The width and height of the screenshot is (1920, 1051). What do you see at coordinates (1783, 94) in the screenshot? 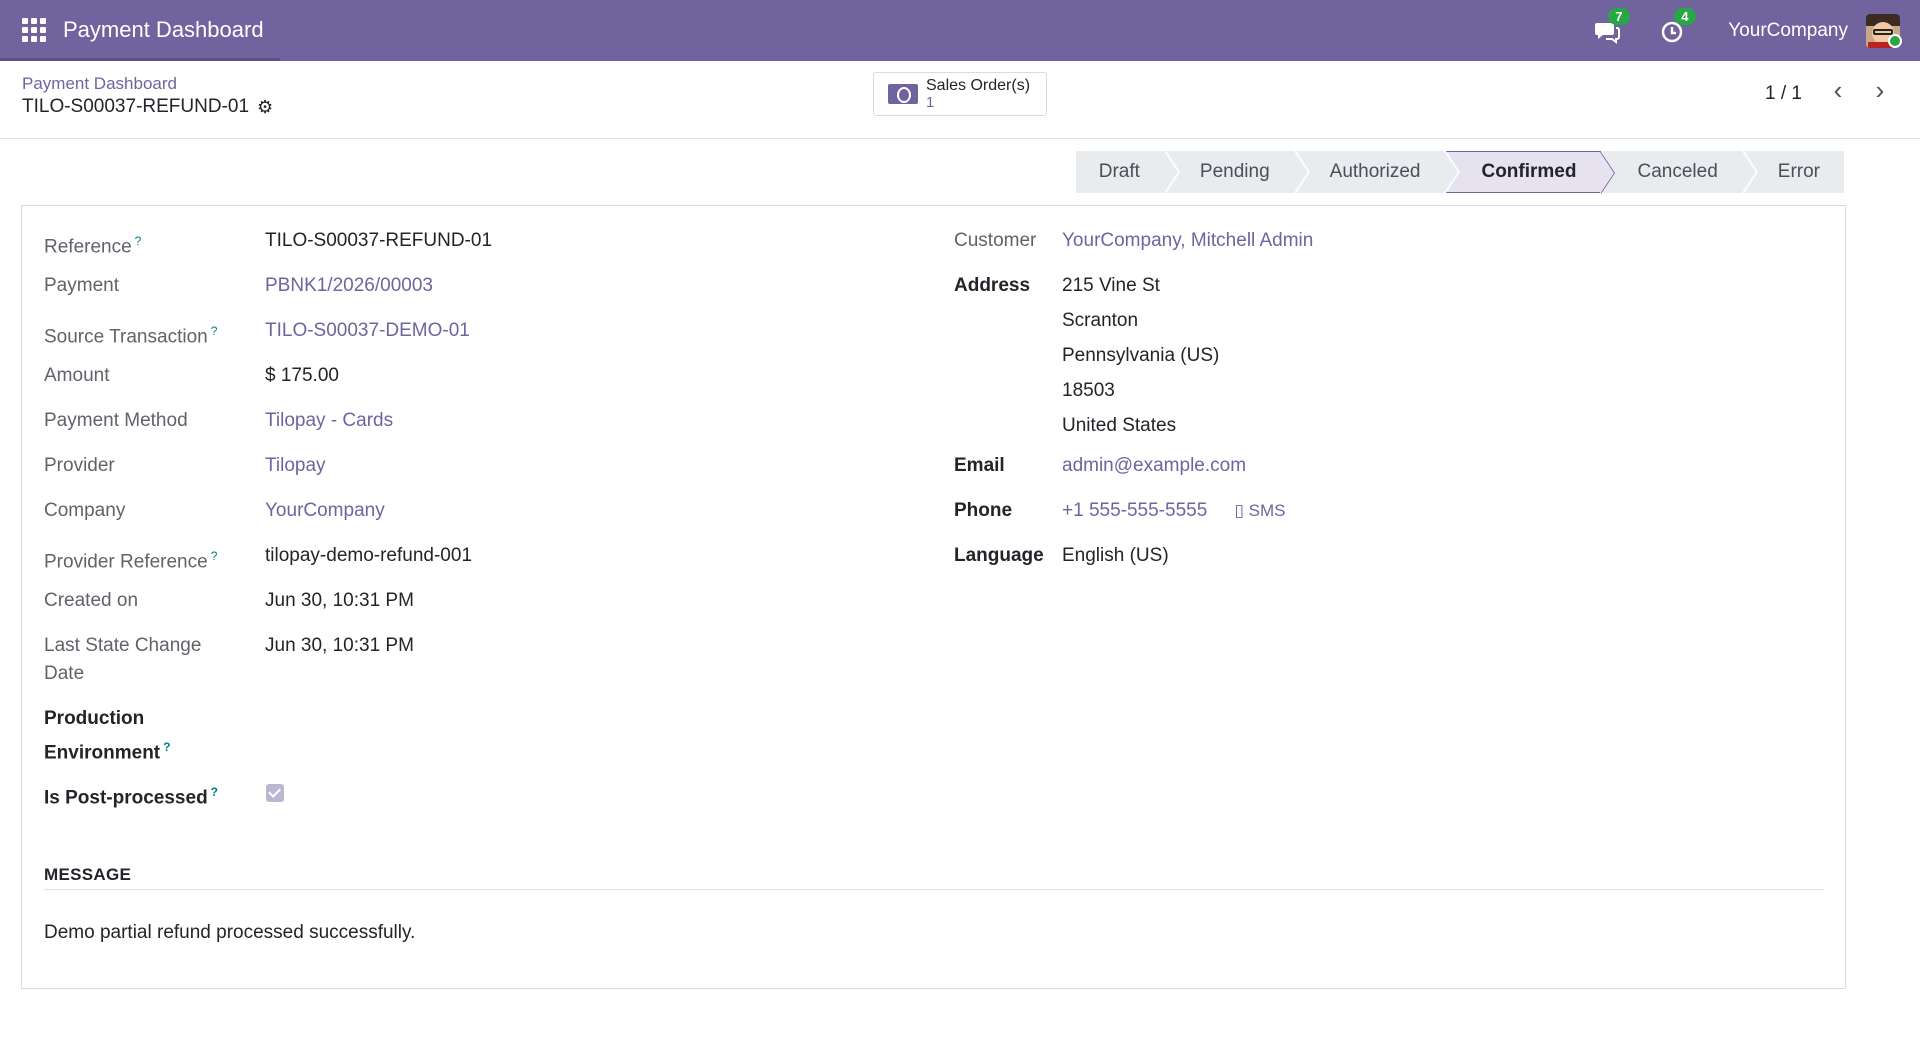
I see `pager-value: 1 / 1` at bounding box center [1783, 94].